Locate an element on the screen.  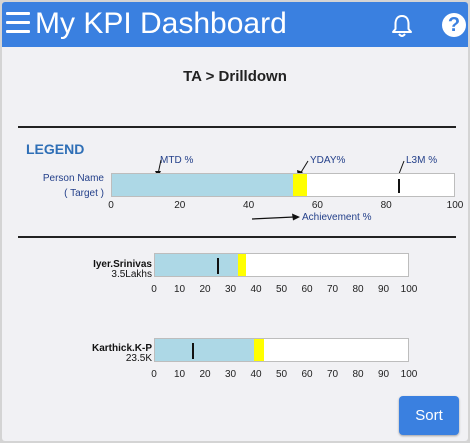
person-target: 23.5K is located at coordinates (138, 358).